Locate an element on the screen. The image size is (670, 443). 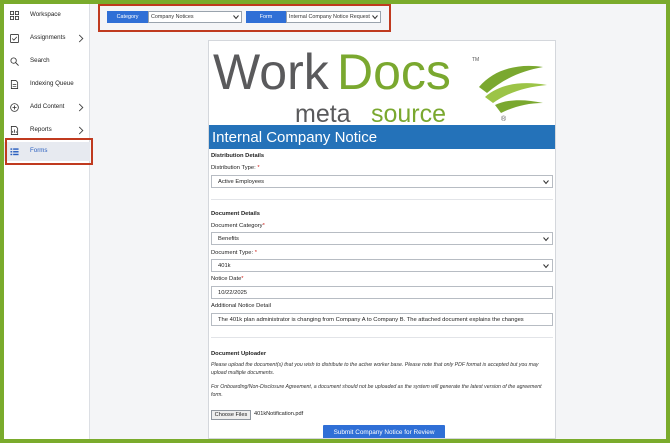
submit-button: Submit Company Notice for Review is located at coordinates (384, 431).